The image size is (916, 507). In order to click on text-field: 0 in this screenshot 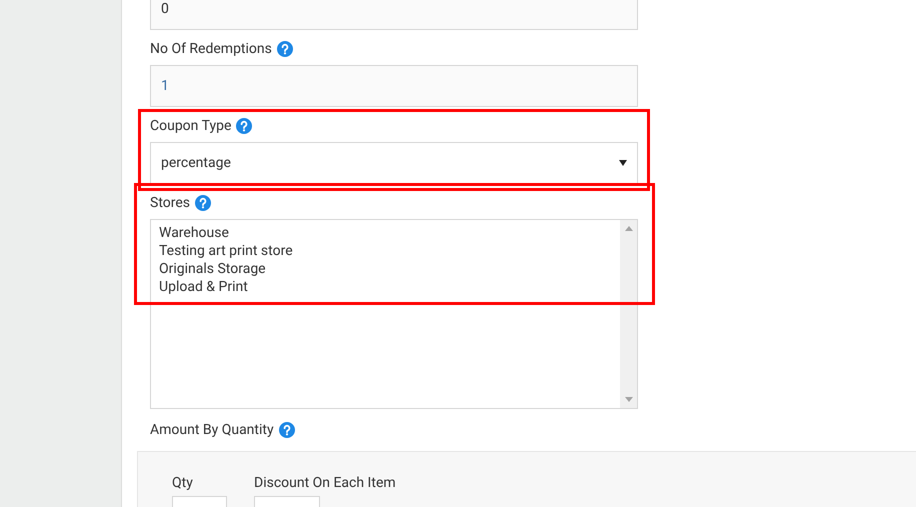, I will do `click(394, 15)`.